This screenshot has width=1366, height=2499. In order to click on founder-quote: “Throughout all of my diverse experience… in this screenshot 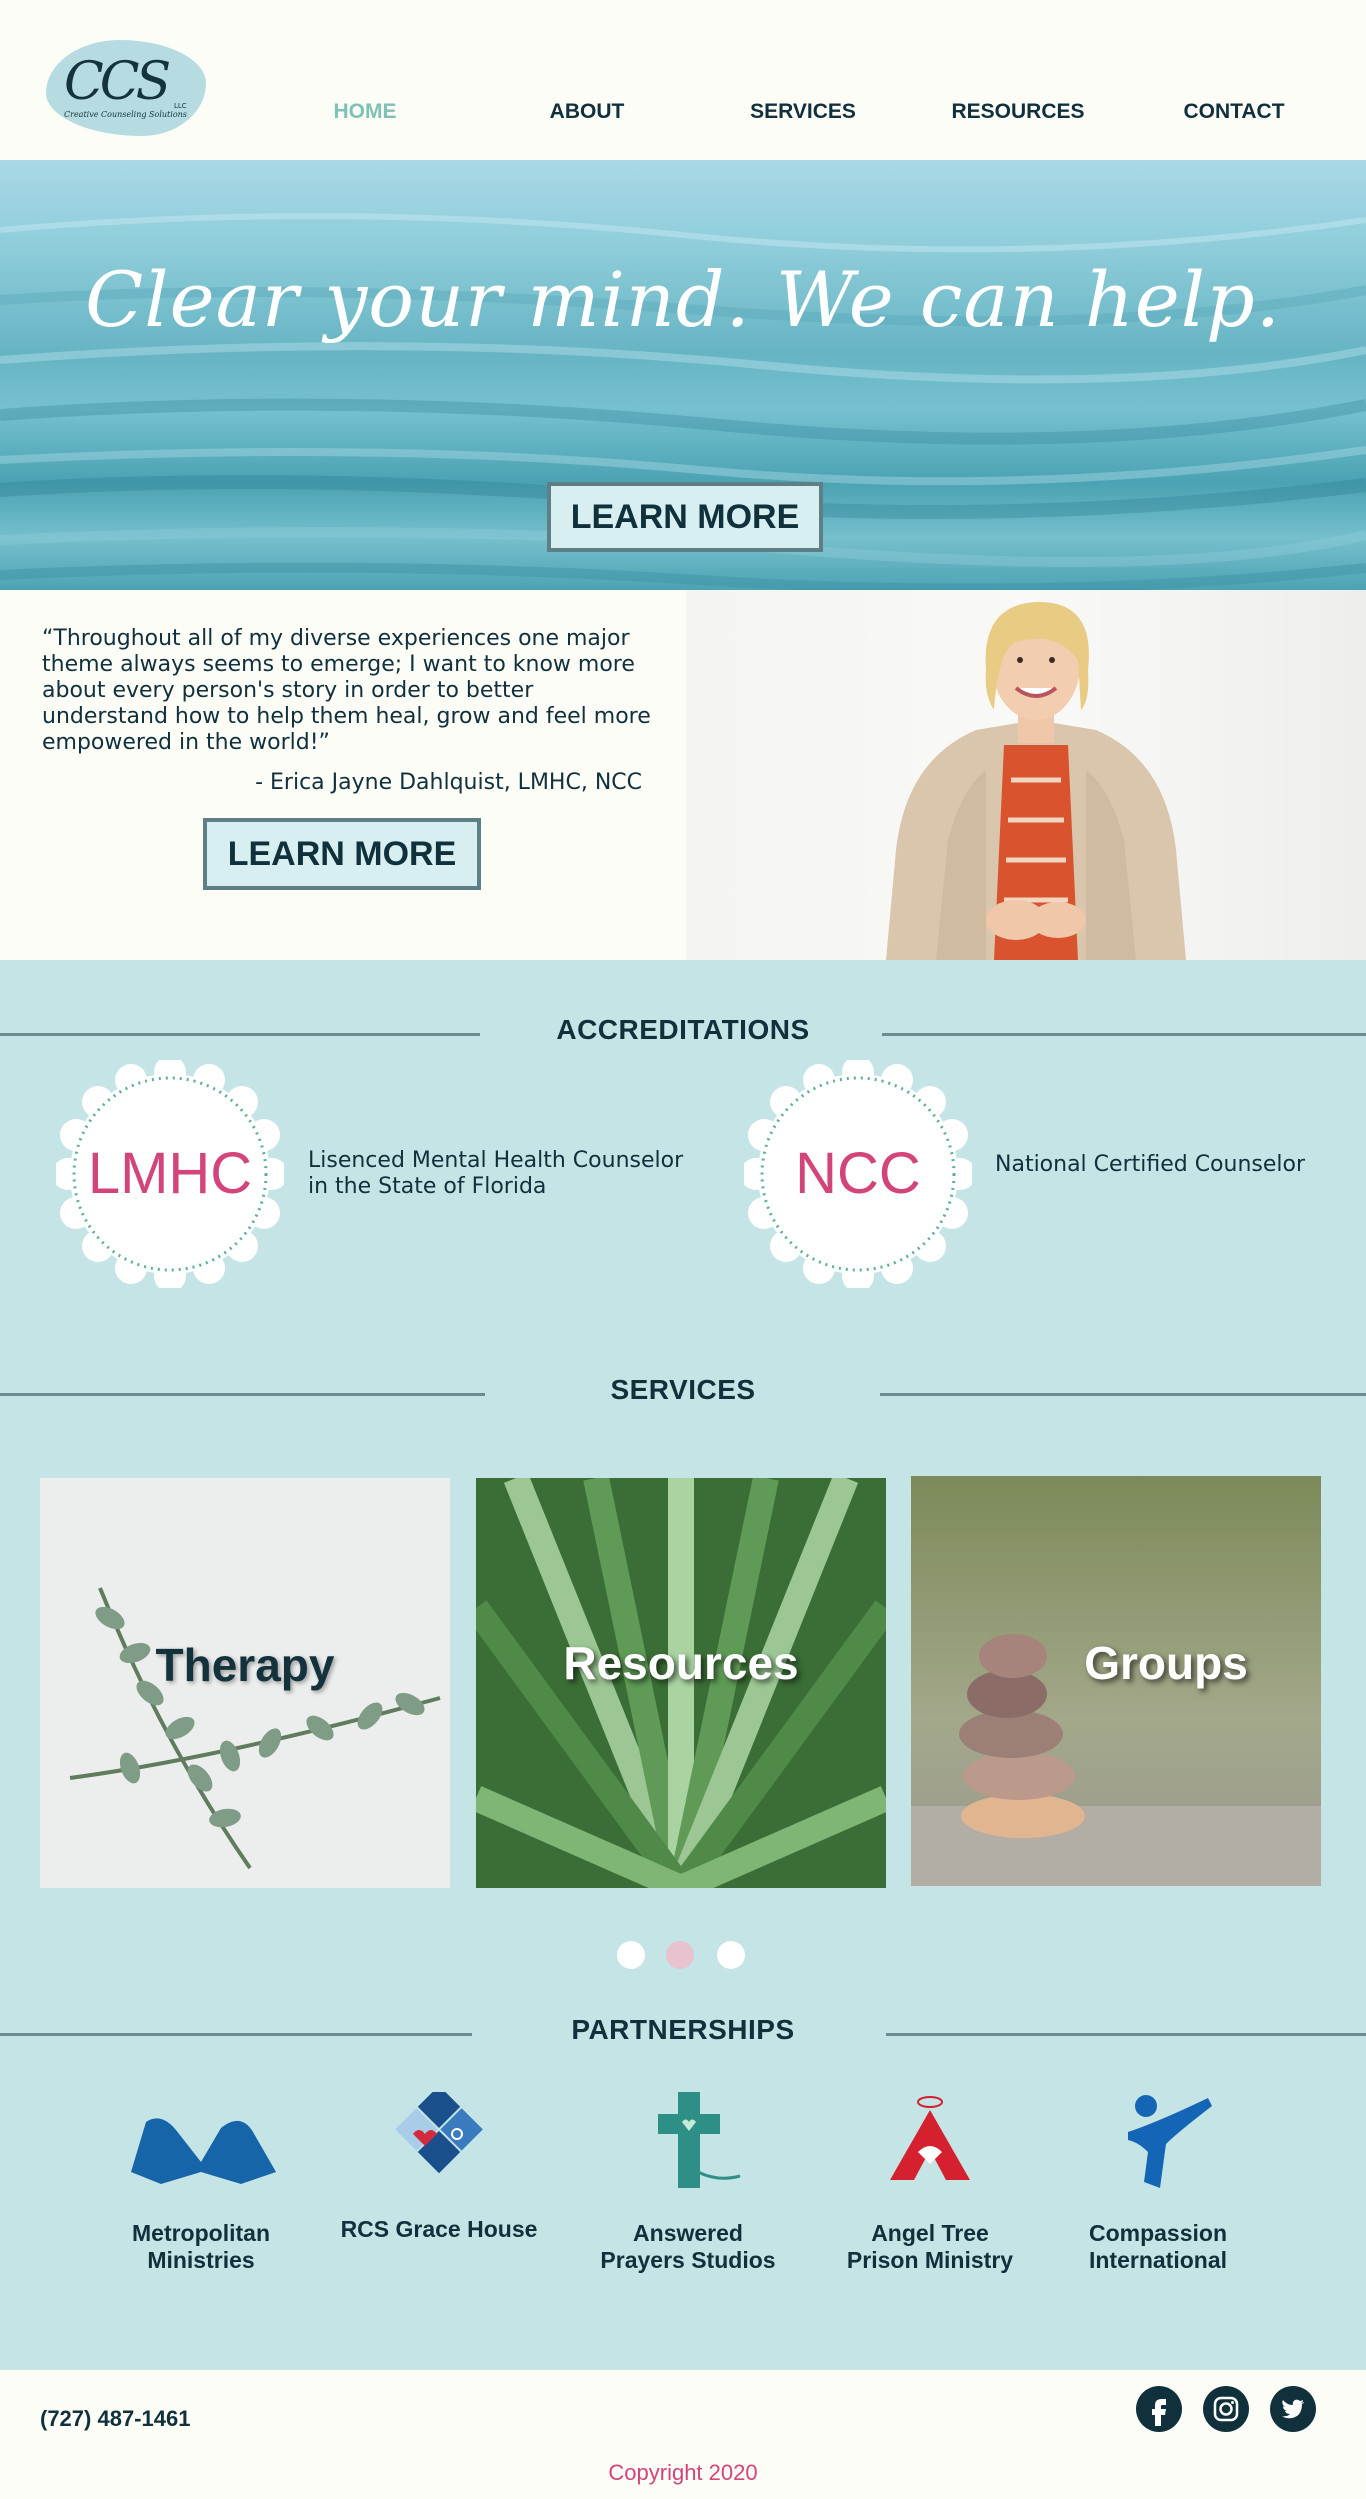, I will do `click(346, 690)`.